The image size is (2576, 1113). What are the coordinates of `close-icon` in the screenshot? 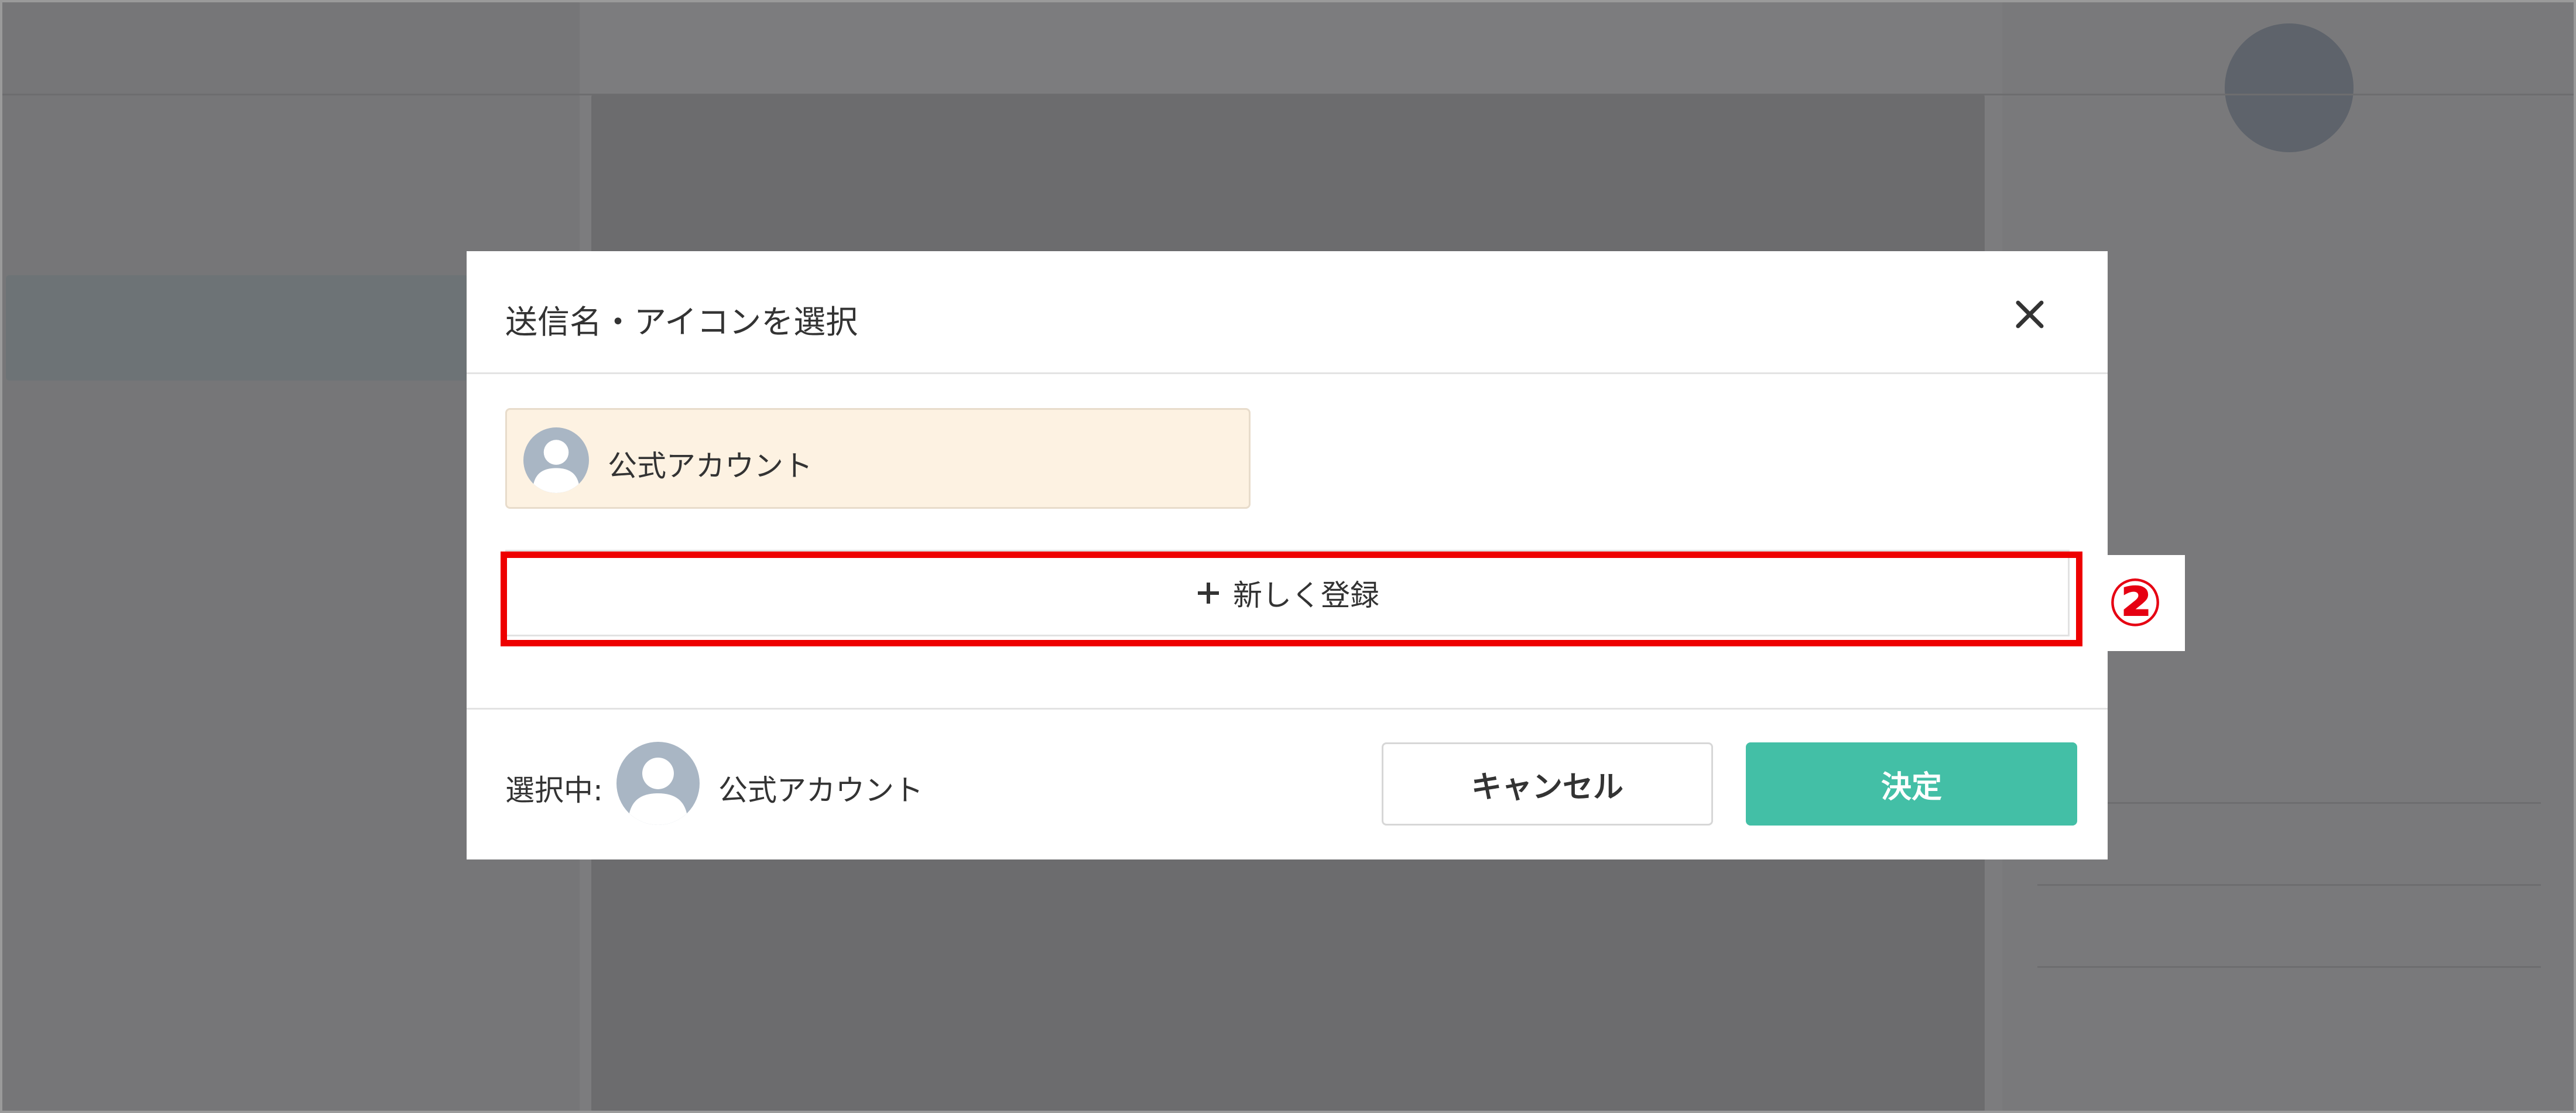 It's located at (2030, 314).